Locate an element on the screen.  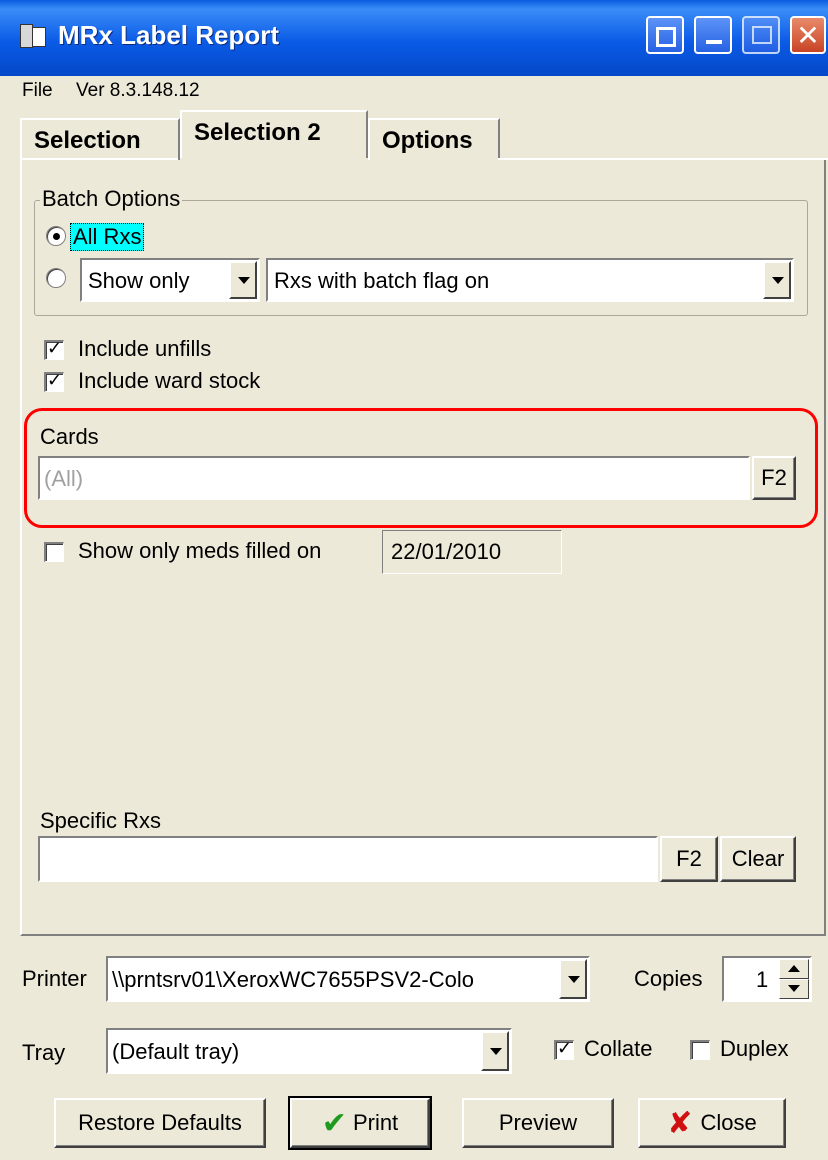
restore-defaults-label: Restore Defaults is located at coordinates (160, 1122).